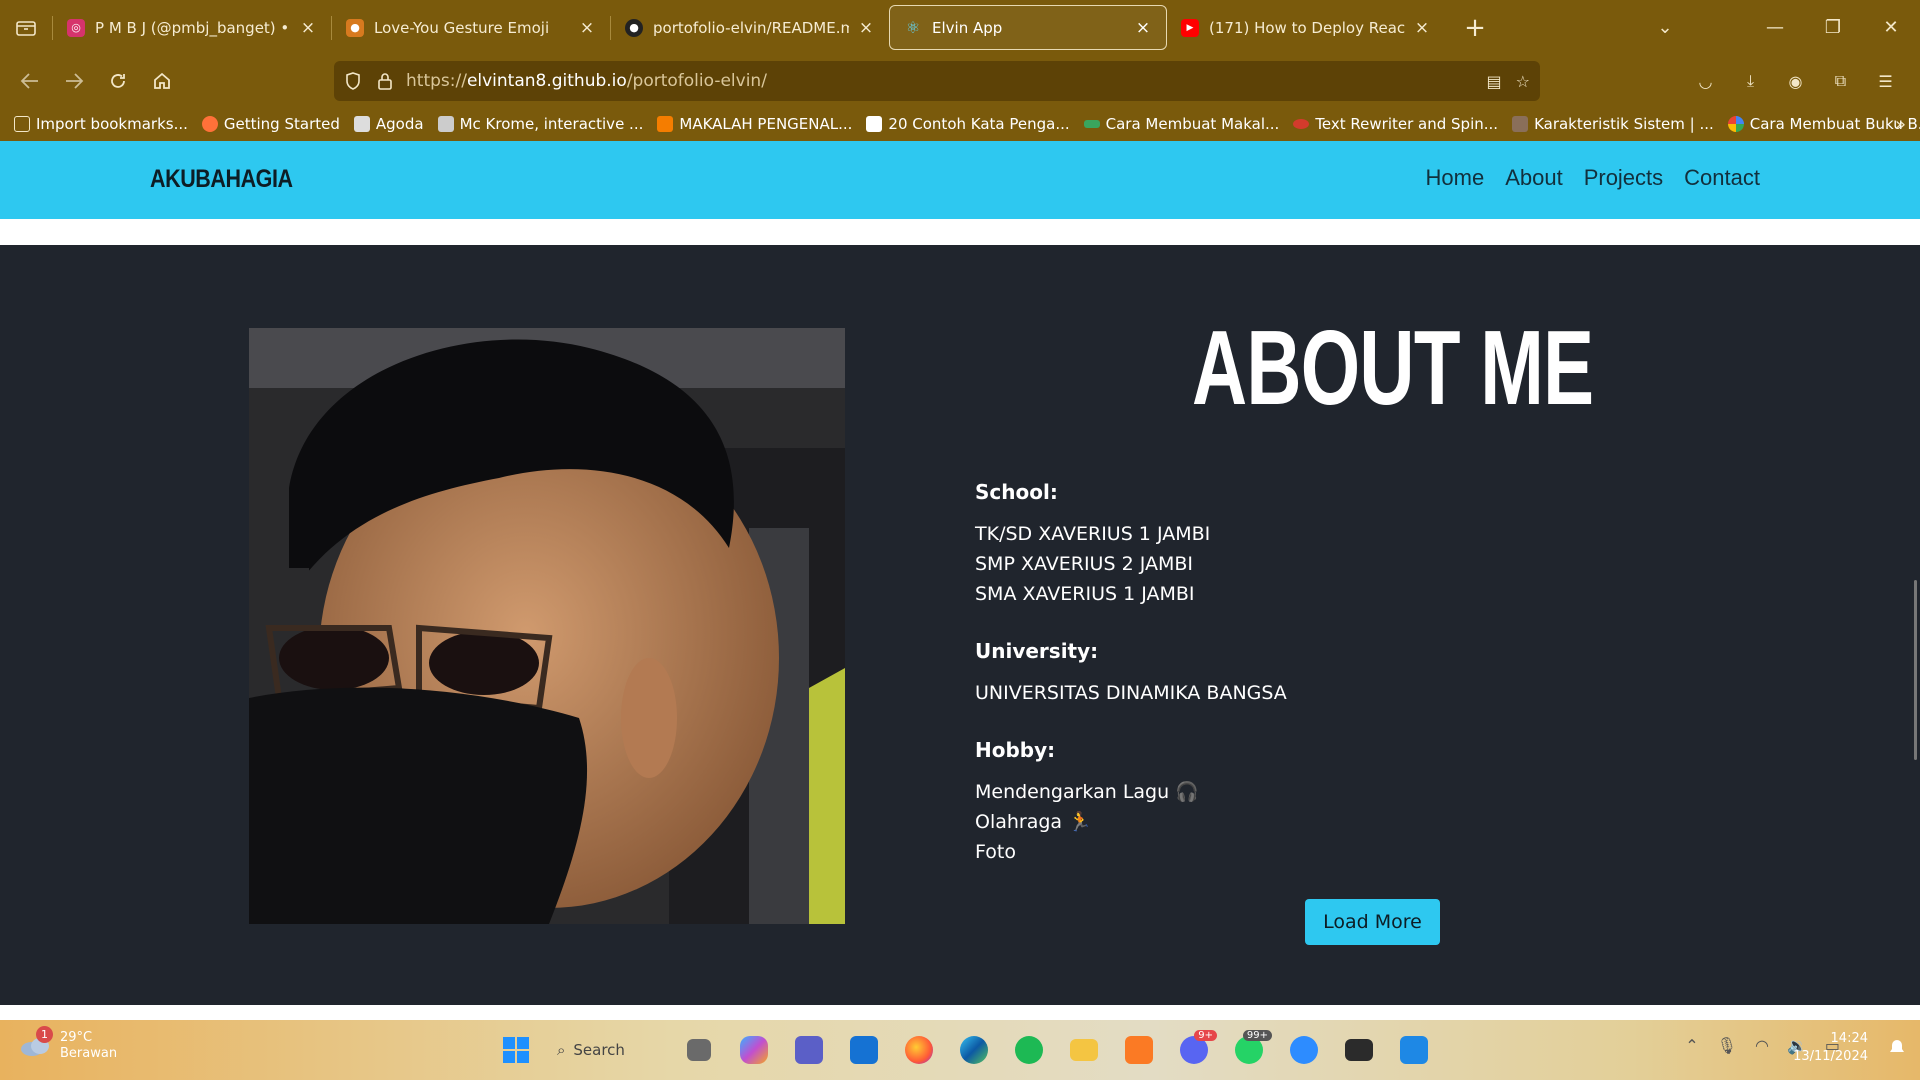  Describe the element at coordinates (1028, 27) in the screenshot. I see `tab-elvin-app: ⚛ Elvin App ×` at that location.